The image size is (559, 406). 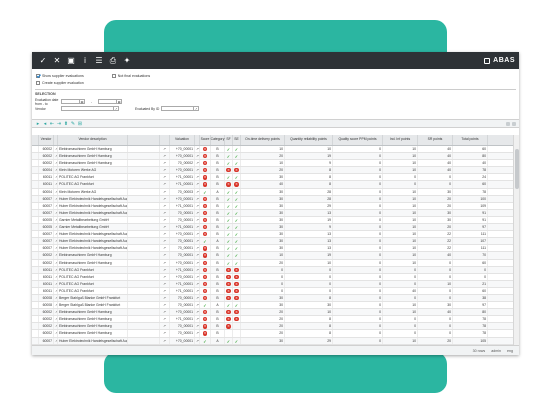 What do you see at coordinates (400, 140) in the screenshot?
I see `col-ind-points: Ind. Inf points` at bounding box center [400, 140].